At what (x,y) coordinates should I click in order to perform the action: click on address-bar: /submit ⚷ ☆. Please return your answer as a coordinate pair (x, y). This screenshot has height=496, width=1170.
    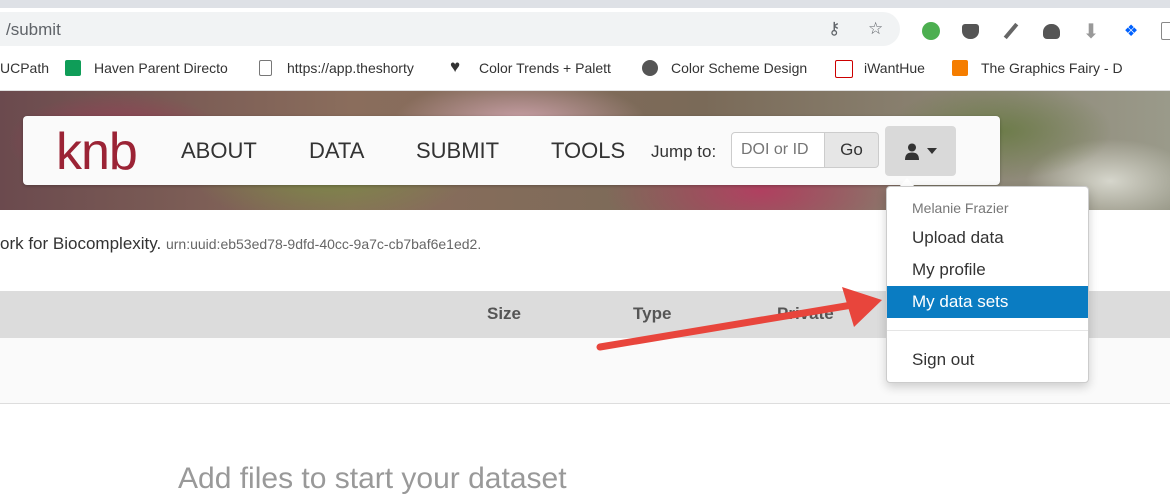
    Looking at the image, I should click on (450, 29).